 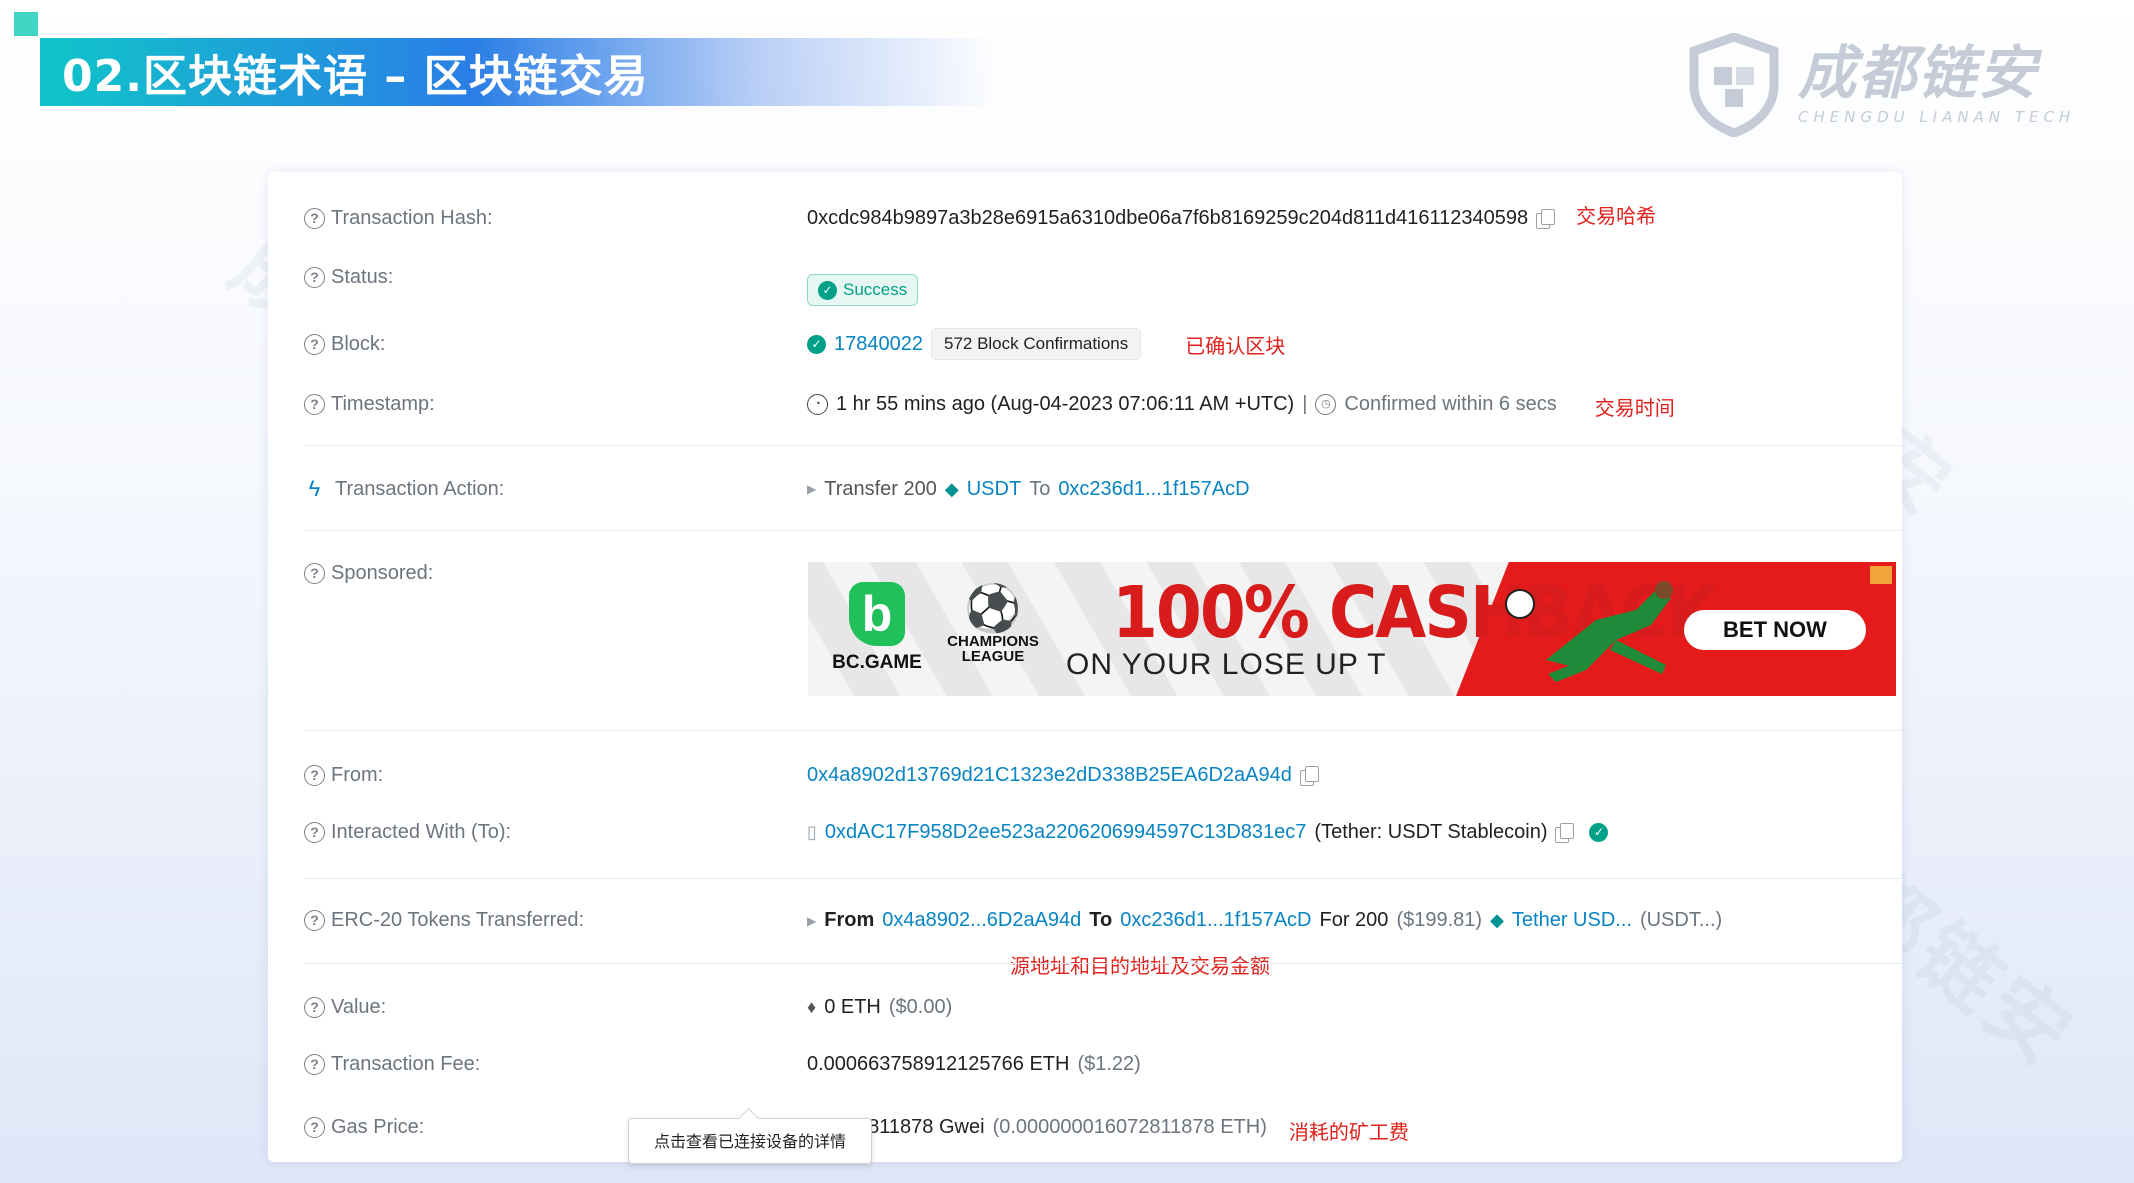 What do you see at coordinates (993, 649) in the screenshot?
I see `ad-partner: CHAMPIONS LEAGUE` at bounding box center [993, 649].